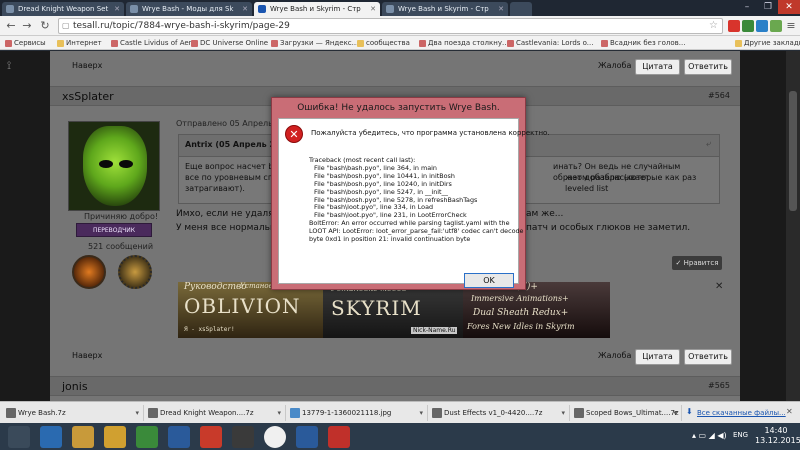 The width and height of the screenshot is (800, 450). Describe the element at coordinates (9, 66) in the screenshot. I see `pin-icon: ⟟` at that location.